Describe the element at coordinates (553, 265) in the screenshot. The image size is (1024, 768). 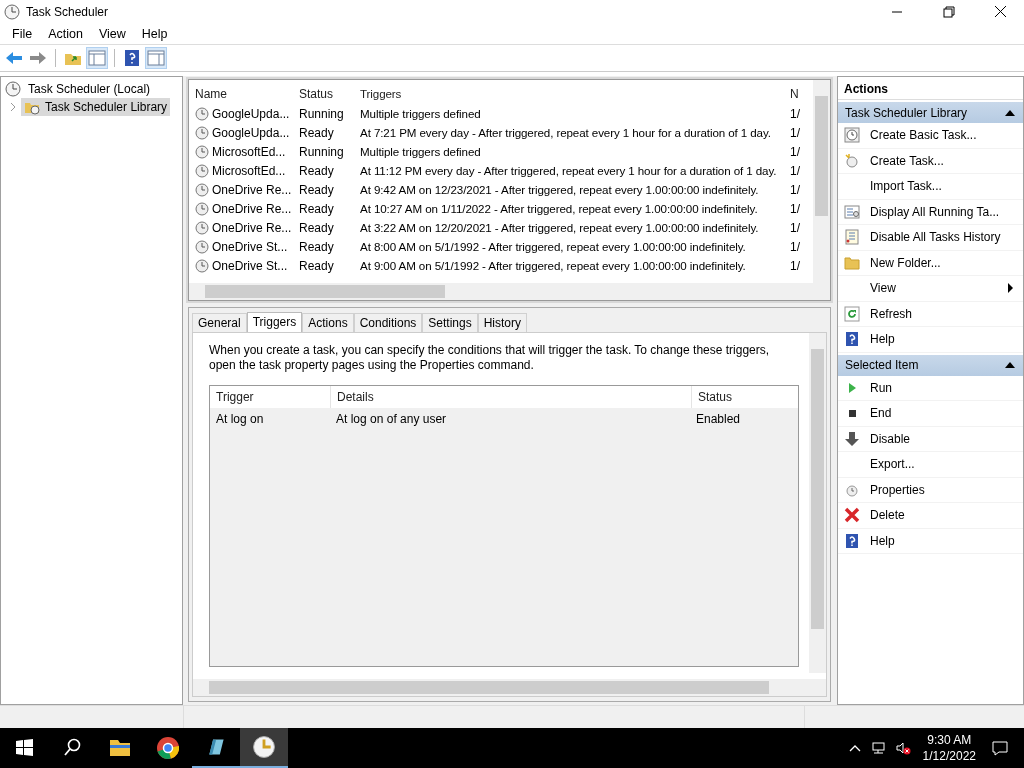
I see `table-cell-text: At 9:00 AM on 5/1/1992 - After triggered, repeat every 1.00:00:00 indefinitely.` at that location.